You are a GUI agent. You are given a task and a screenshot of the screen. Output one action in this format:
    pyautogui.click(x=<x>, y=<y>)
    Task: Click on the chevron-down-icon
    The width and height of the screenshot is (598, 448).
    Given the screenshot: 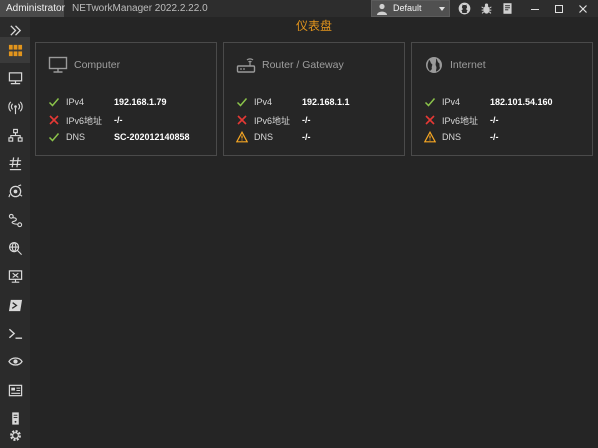 What is the action you would take?
    pyautogui.click(x=442, y=9)
    